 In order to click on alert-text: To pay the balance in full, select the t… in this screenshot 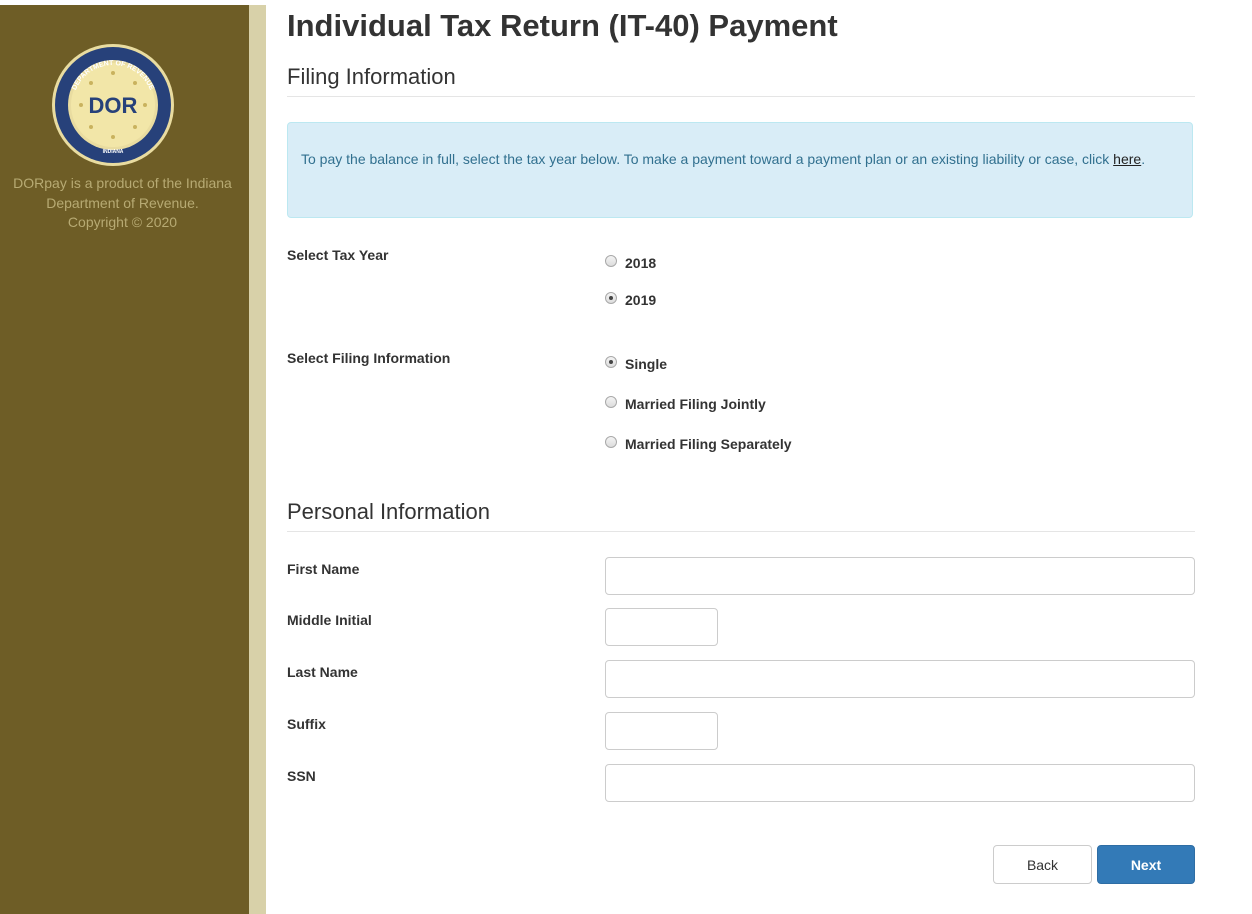, I will do `click(707, 159)`.